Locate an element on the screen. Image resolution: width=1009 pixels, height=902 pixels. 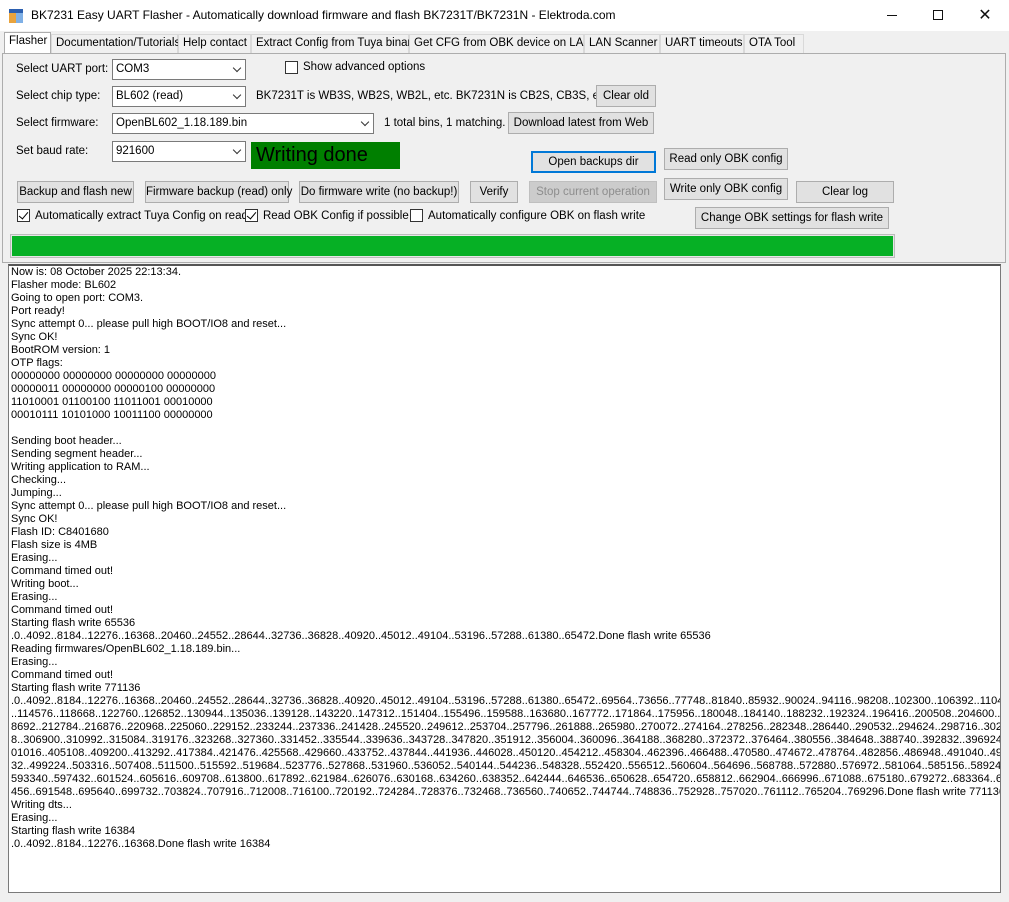
baud-rate-value: 921600 is located at coordinates (135, 151).